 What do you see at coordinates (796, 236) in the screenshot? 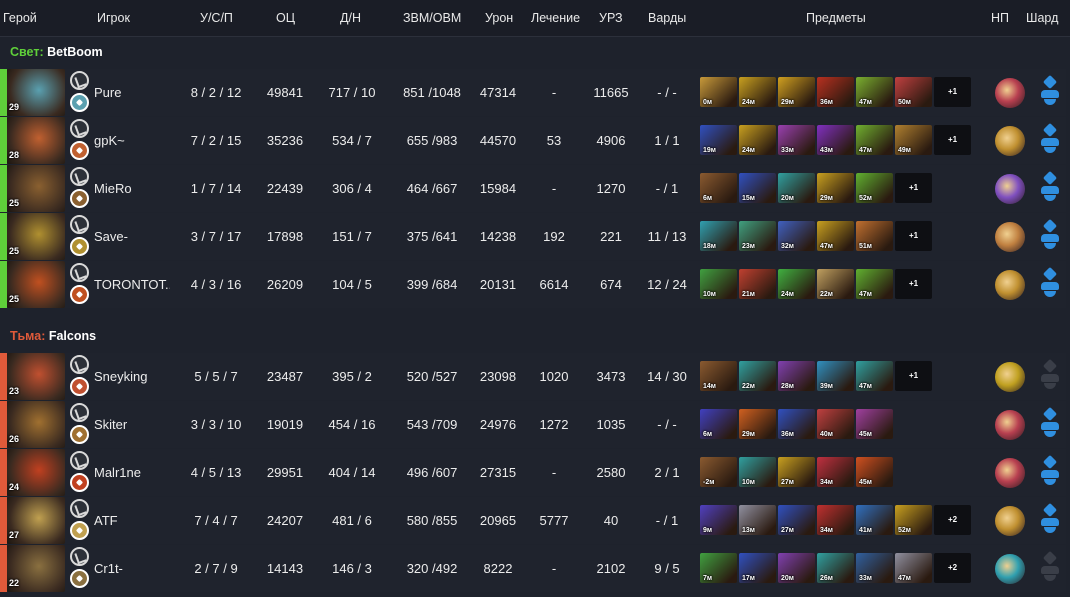
I see `item-slot: 32м` at bounding box center [796, 236].